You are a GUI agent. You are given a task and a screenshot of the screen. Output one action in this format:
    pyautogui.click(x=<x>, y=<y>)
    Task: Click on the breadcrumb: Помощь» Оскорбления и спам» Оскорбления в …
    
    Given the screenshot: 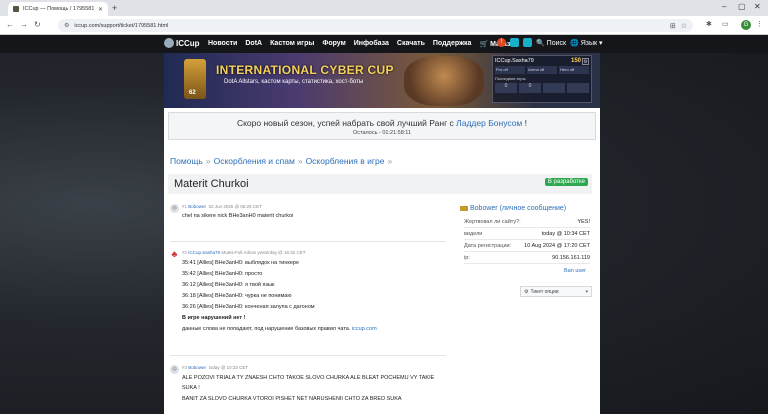 What is the action you would take?
    pyautogui.click(x=282, y=161)
    